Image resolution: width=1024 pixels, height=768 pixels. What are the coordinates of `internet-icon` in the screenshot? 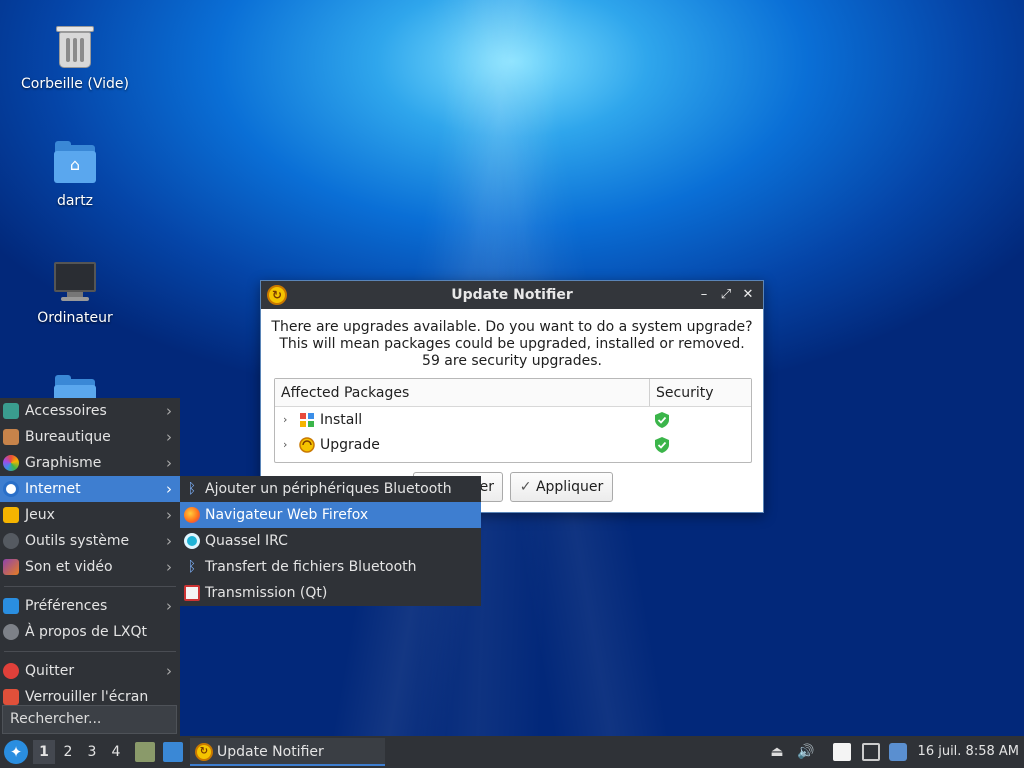 It's located at (11, 489).